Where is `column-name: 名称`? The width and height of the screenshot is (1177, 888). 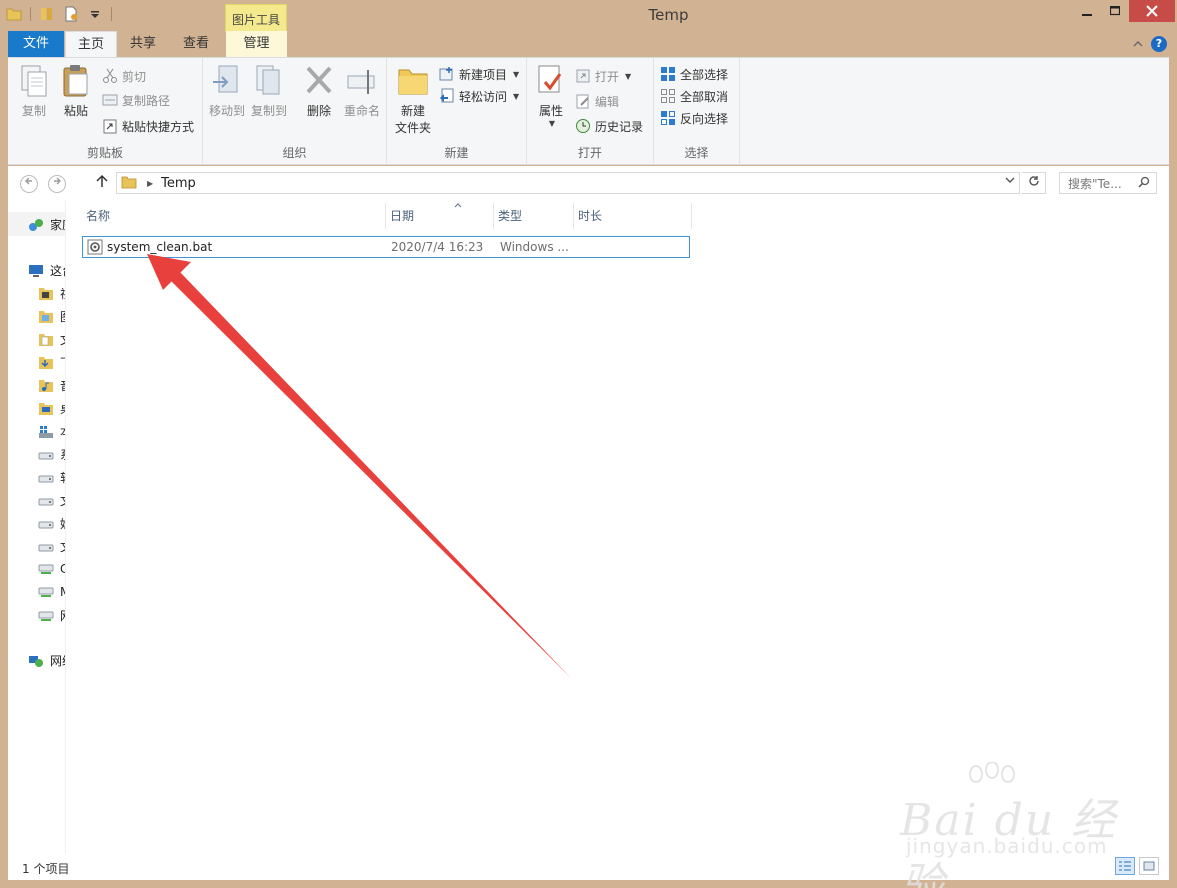
column-name: 名称 is located at coordinates (234, 216).